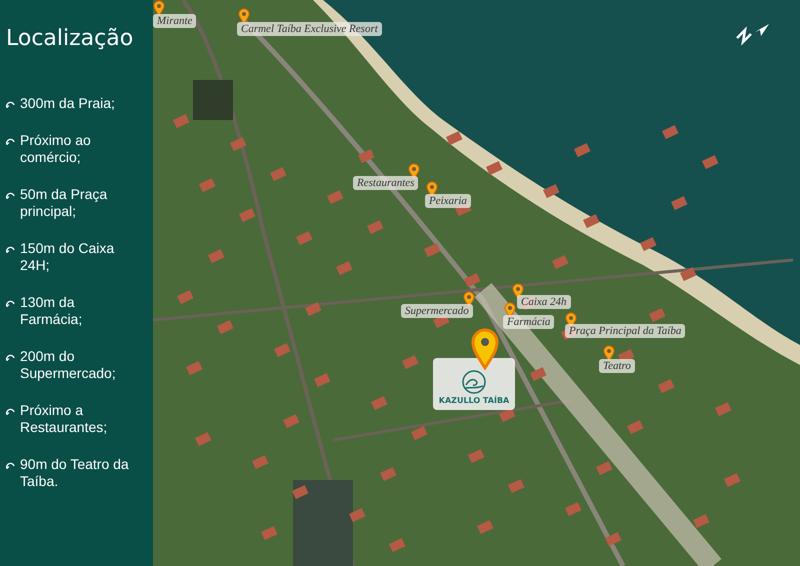 Image resolution: width=800 pixels, height=566 pixels. I want to click on location-pin-icon, so click(485, 349).